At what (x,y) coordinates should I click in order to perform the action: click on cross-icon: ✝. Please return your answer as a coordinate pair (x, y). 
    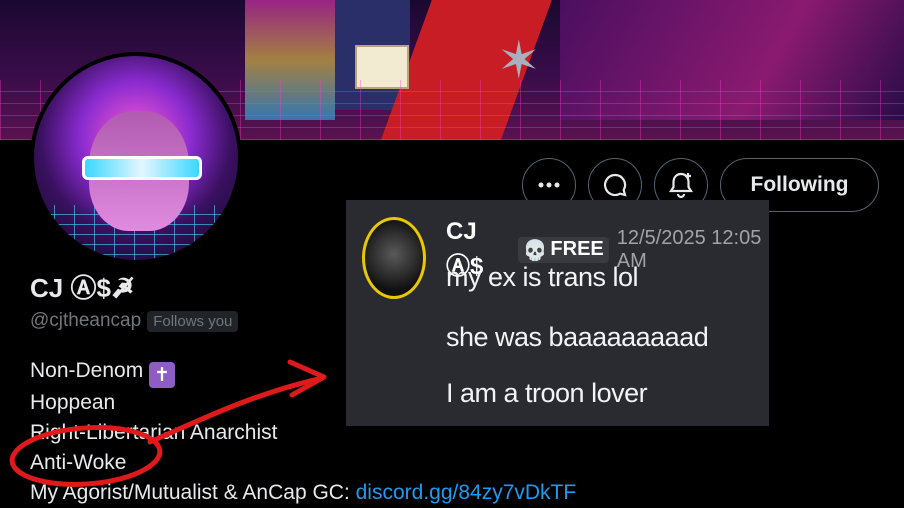
    Looking at the image, I should click on (162, 375).